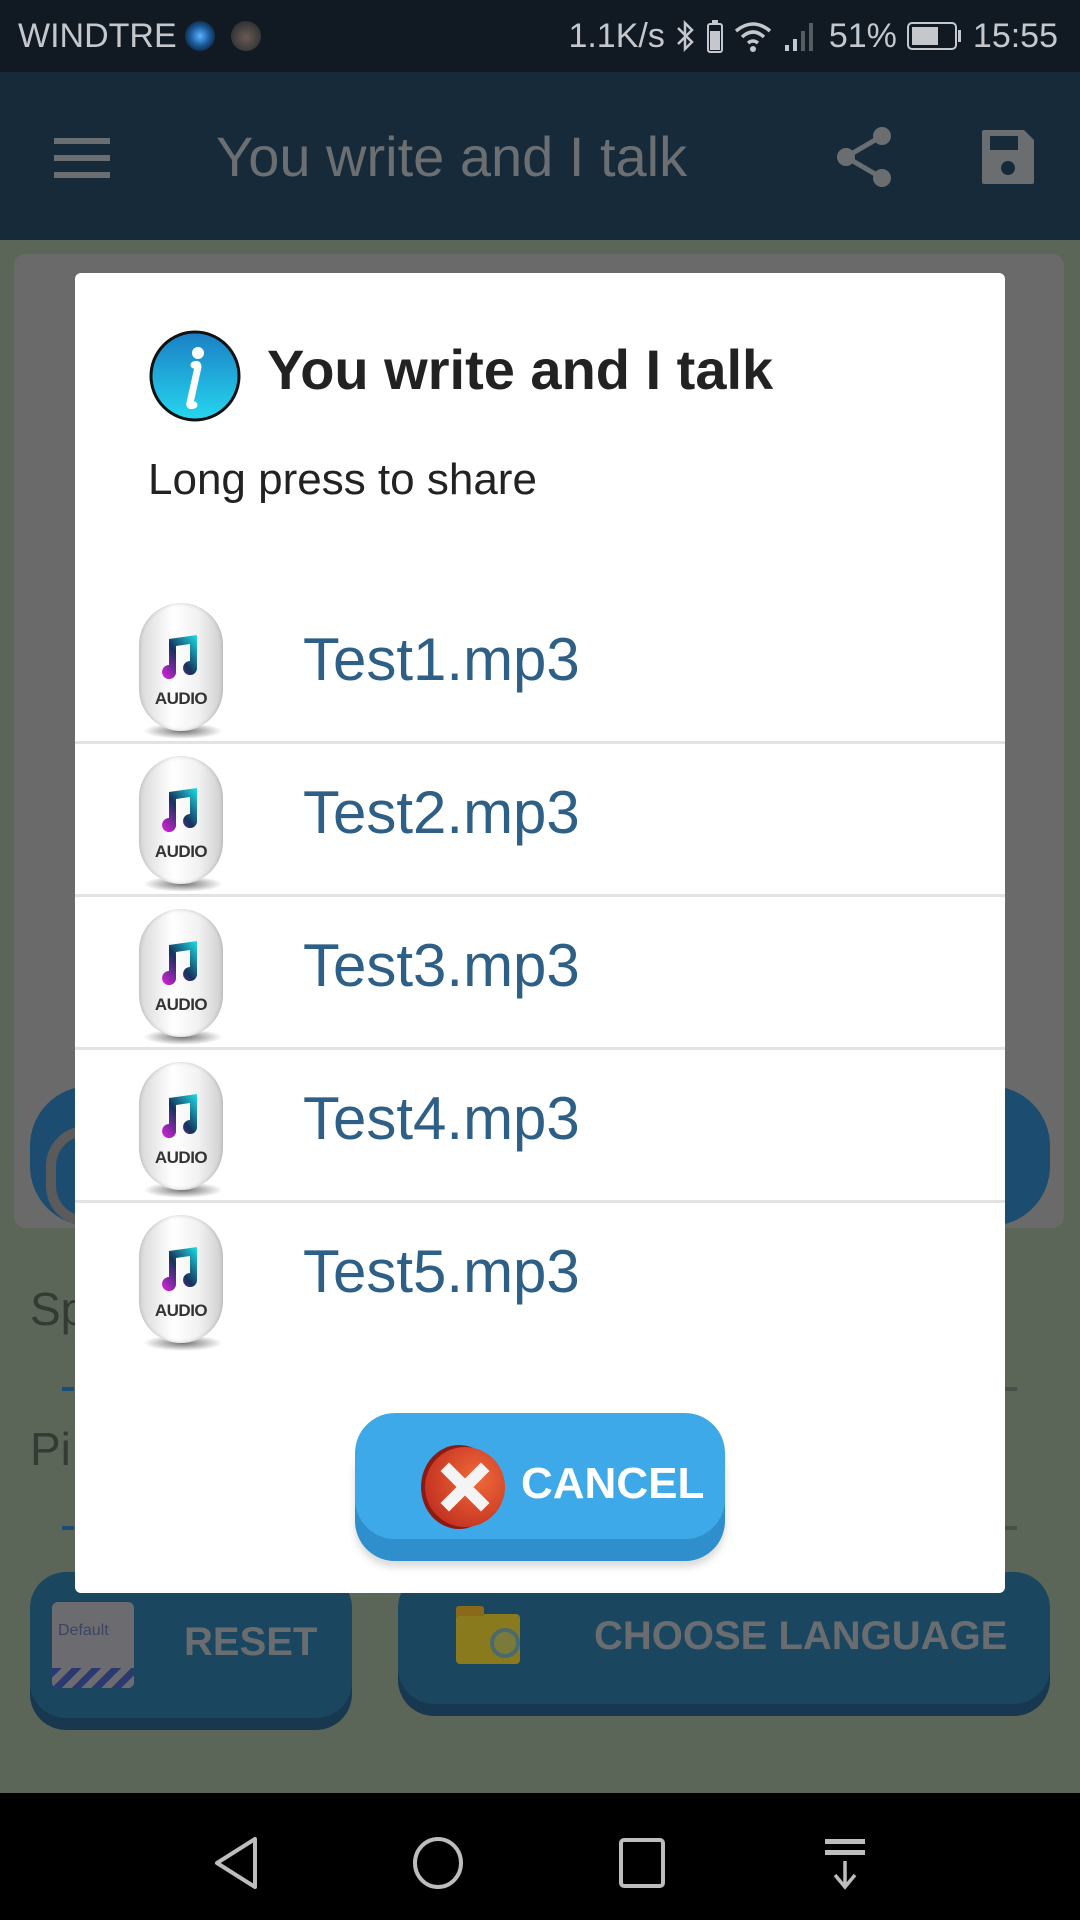  Describe the element at coordinates (520, 369) in the screenshot. I see `dialog-title: You write and I talk` at that location.